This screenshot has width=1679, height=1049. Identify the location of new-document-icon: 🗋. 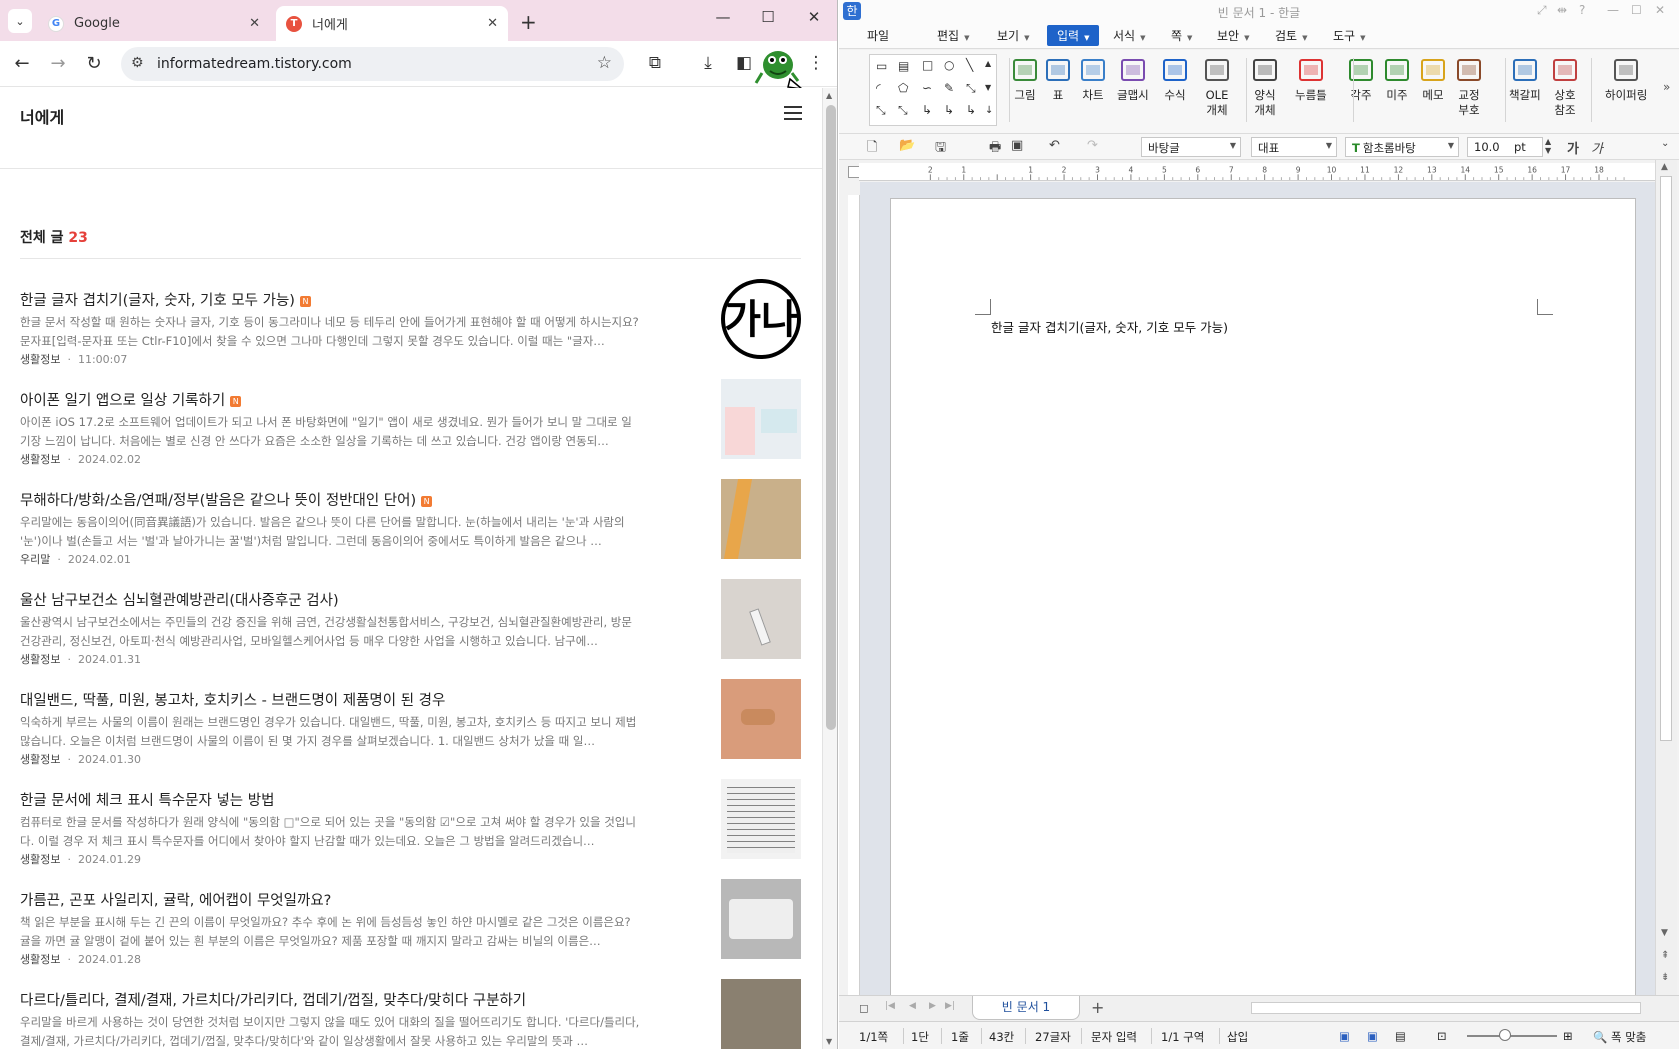
(872, 149).